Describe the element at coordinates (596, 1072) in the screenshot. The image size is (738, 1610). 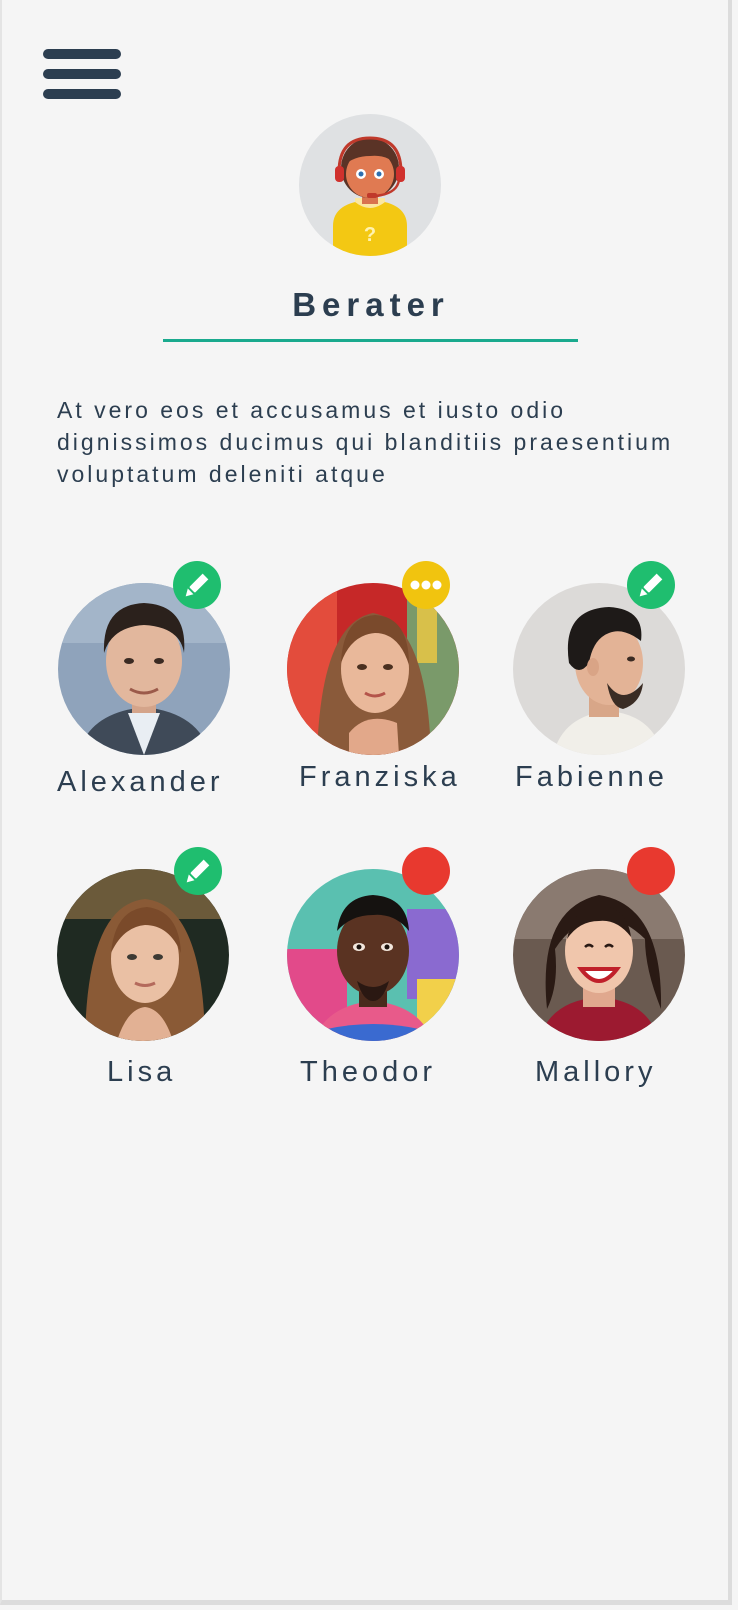
I see `person-name: Mallory` at that location.